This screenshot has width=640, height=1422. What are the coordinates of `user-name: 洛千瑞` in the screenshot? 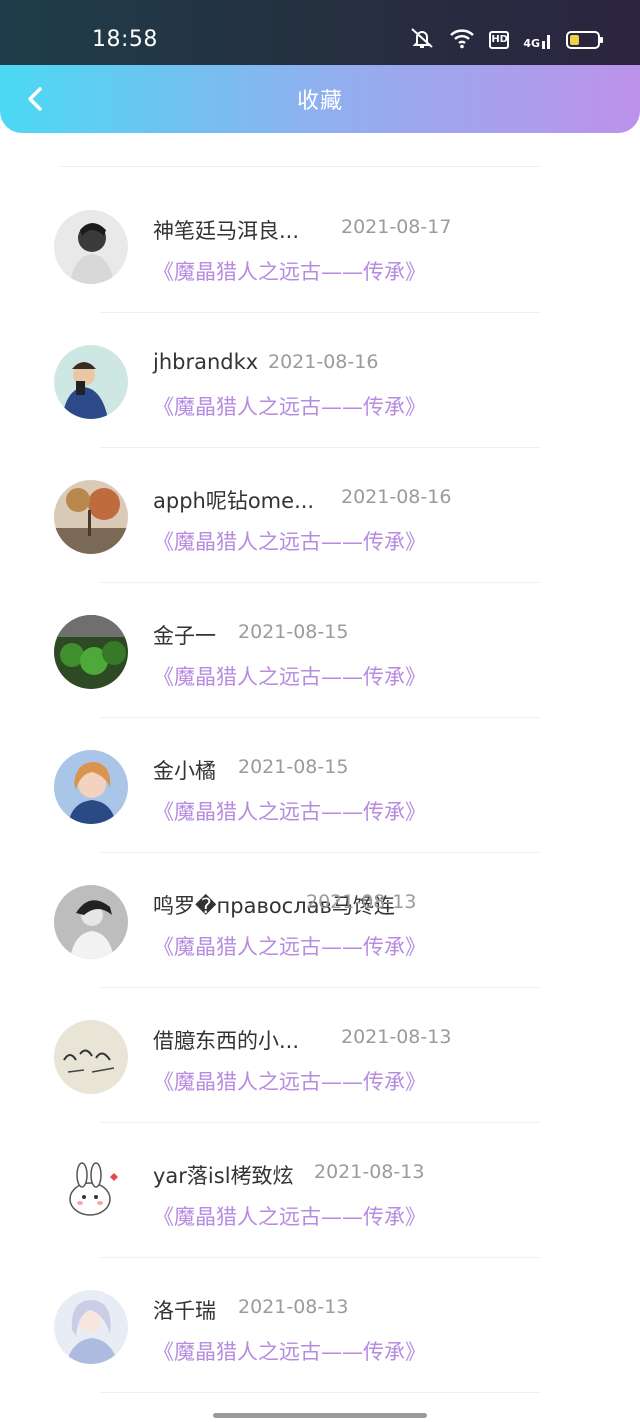 It's located at (184, 1311).